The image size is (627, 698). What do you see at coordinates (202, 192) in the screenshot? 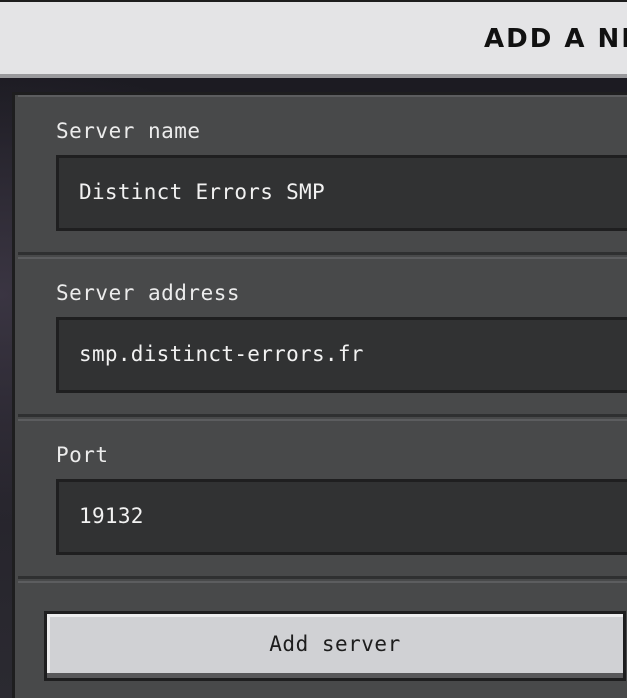
I see `server-name-value: Distinct Errors SMP` at bounding box center [202, 192].